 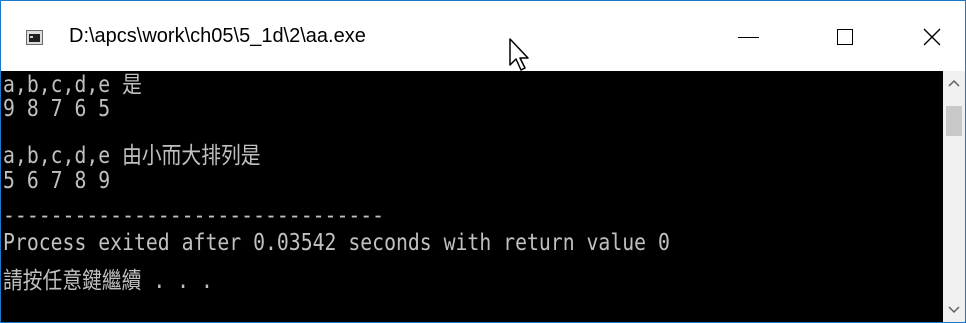 What do you see at coordinates (132, 156) in the screenshot?
I see `console-line: a,b,c,d,e 由小而大排列是` at bounding box center [132, 156].